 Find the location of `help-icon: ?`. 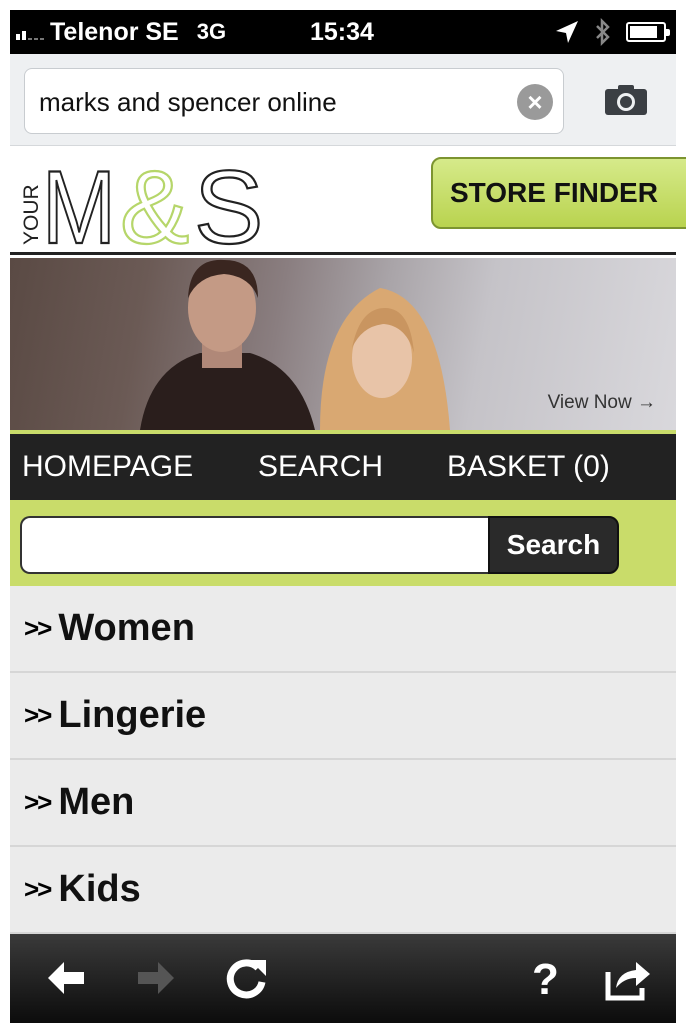

help-icon: ? is located at coordinates (544, 978).